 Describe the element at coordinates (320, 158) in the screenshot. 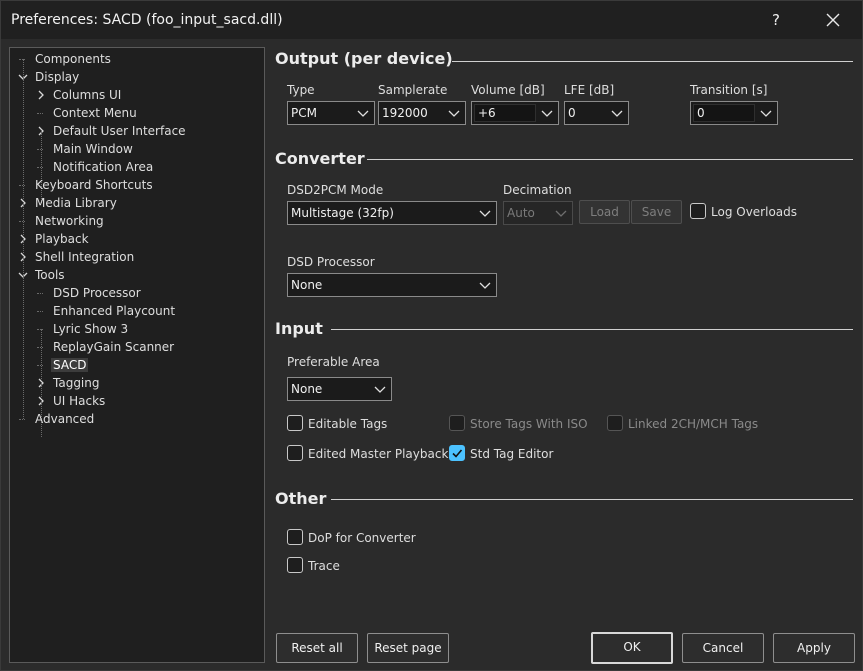

I see `converter-heading: Converter` at that location.